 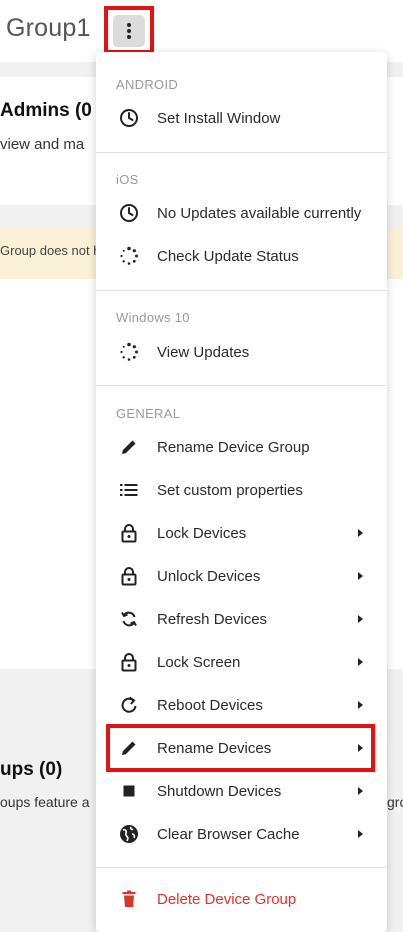 What do you see at coordinates (129, 447) in the screenshot?
I see `pencil-icon` at bounding box center [129, 447].